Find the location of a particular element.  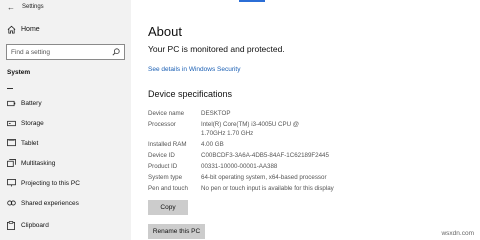

spec-key: Installed RAM is located at coordinates (167, 144).